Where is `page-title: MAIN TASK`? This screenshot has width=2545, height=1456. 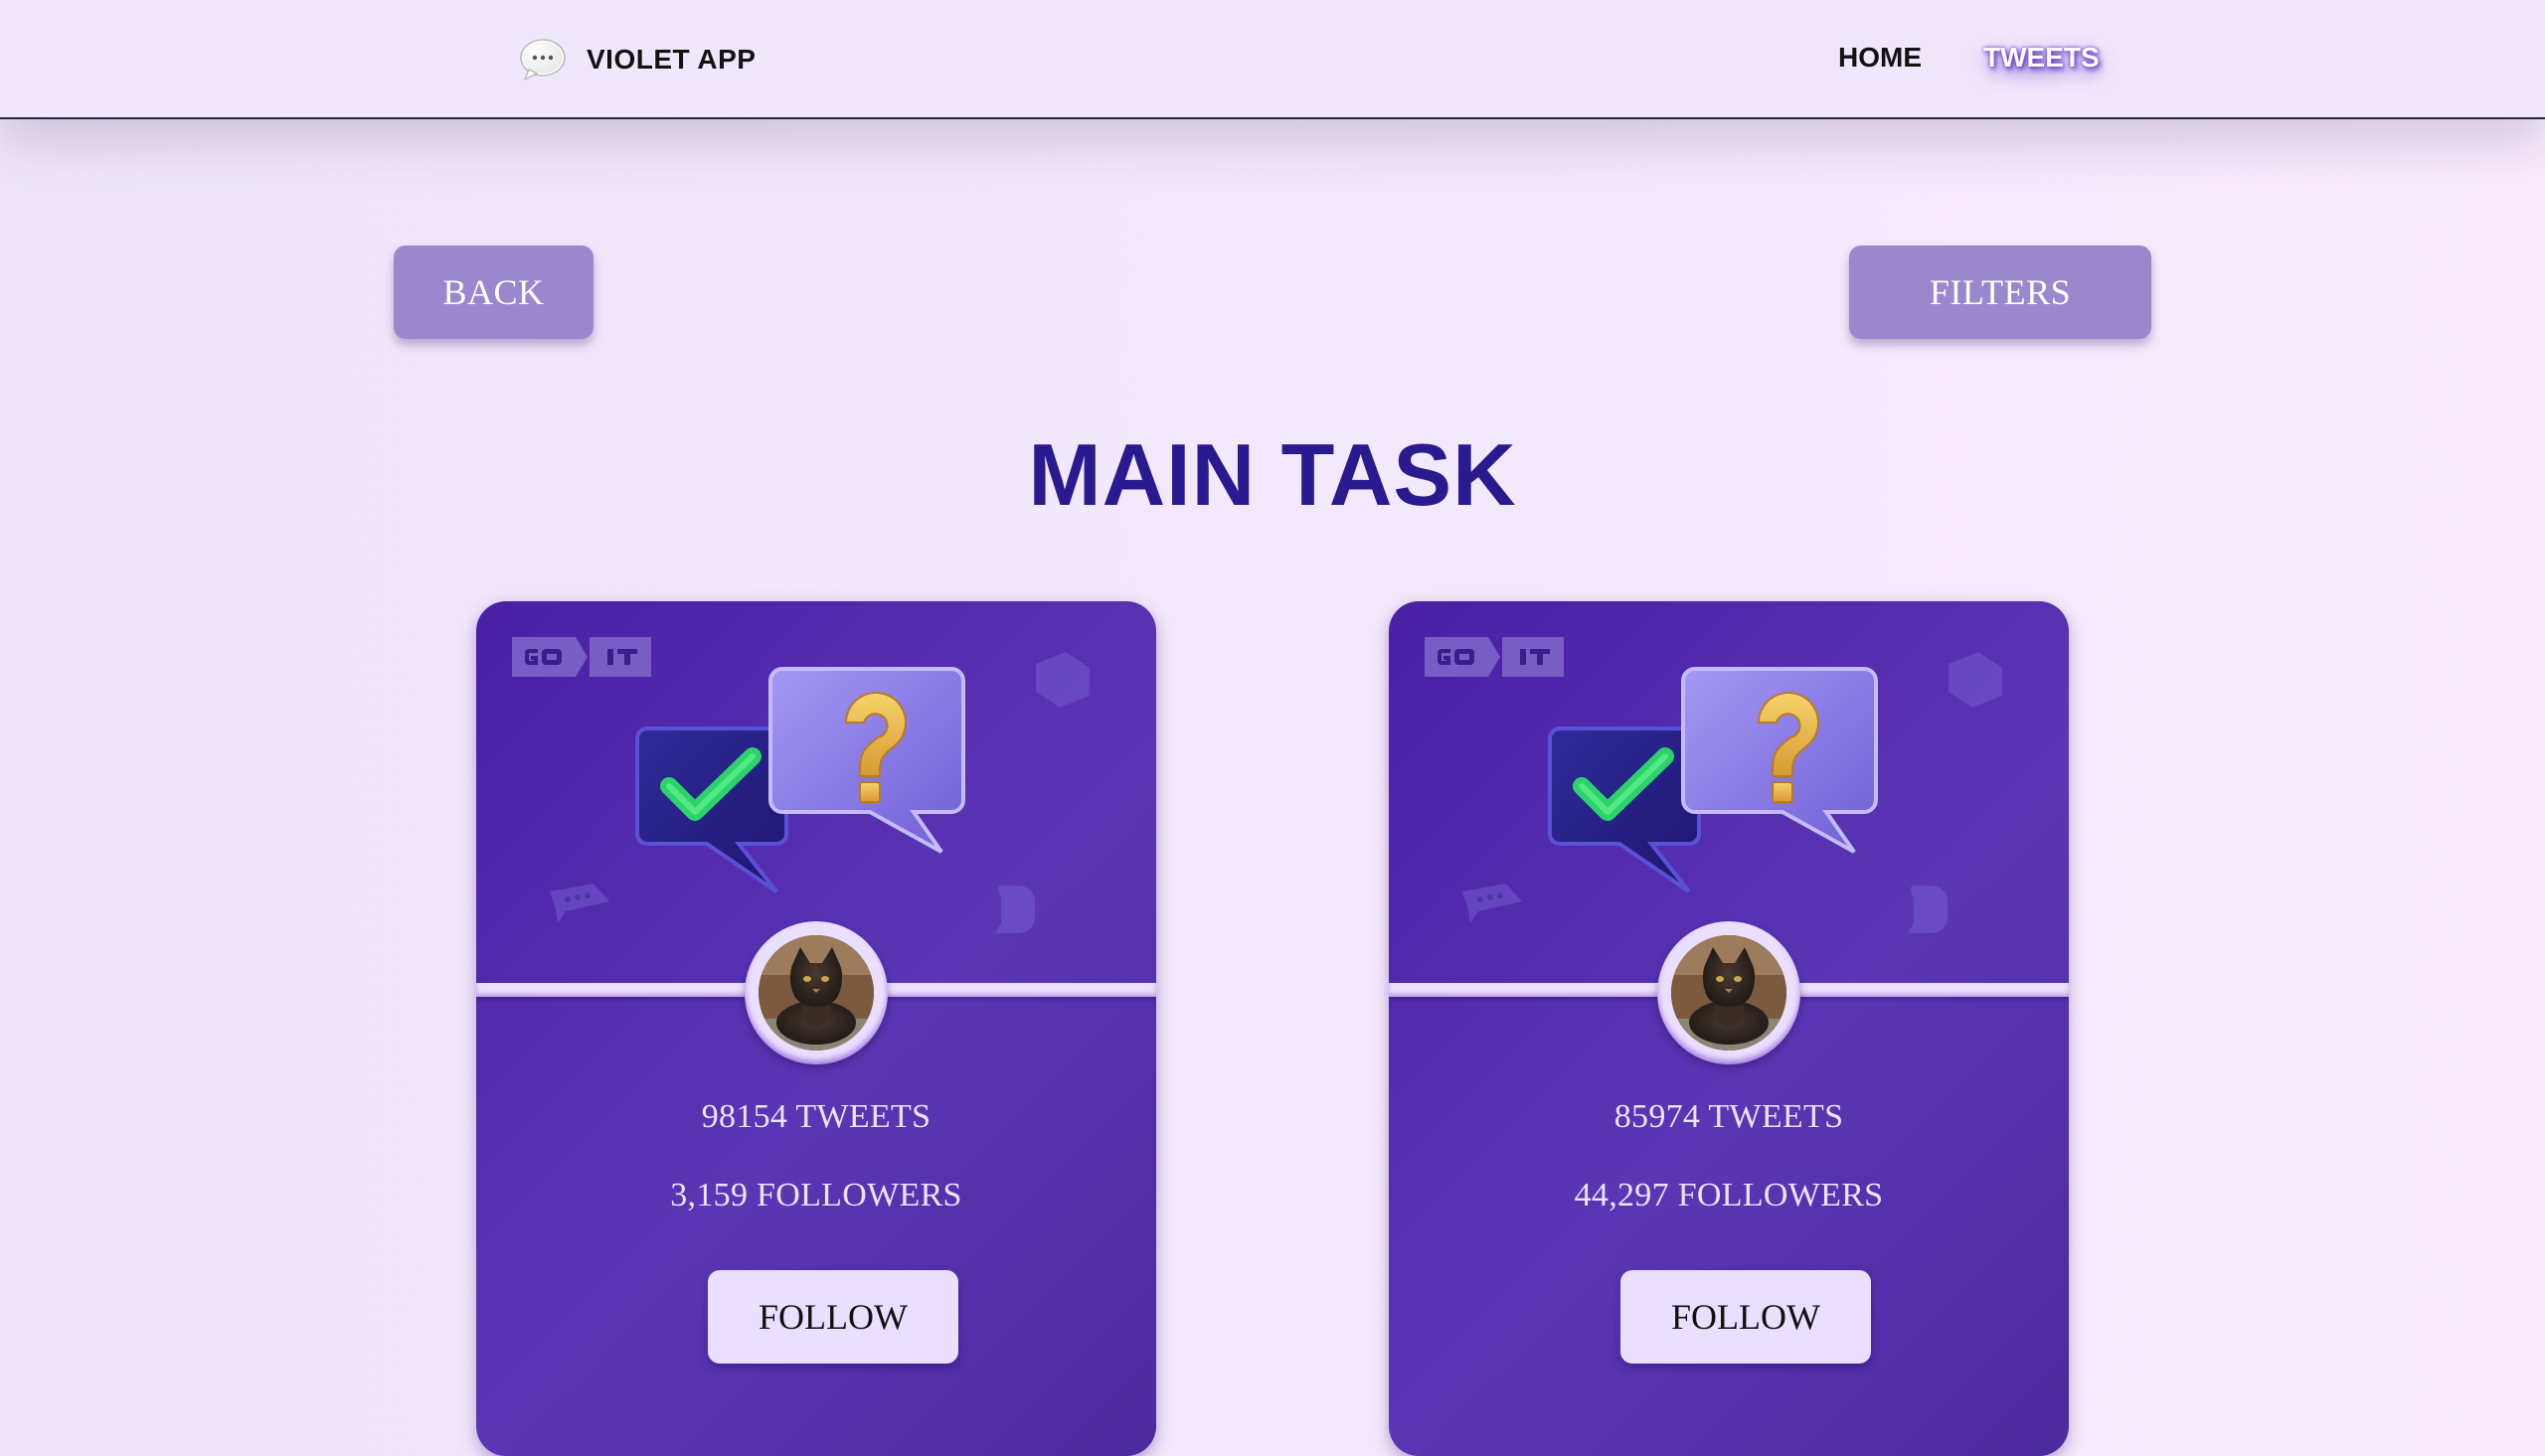
page-title: MAIN TASK is located at coordinates (1272, 475).